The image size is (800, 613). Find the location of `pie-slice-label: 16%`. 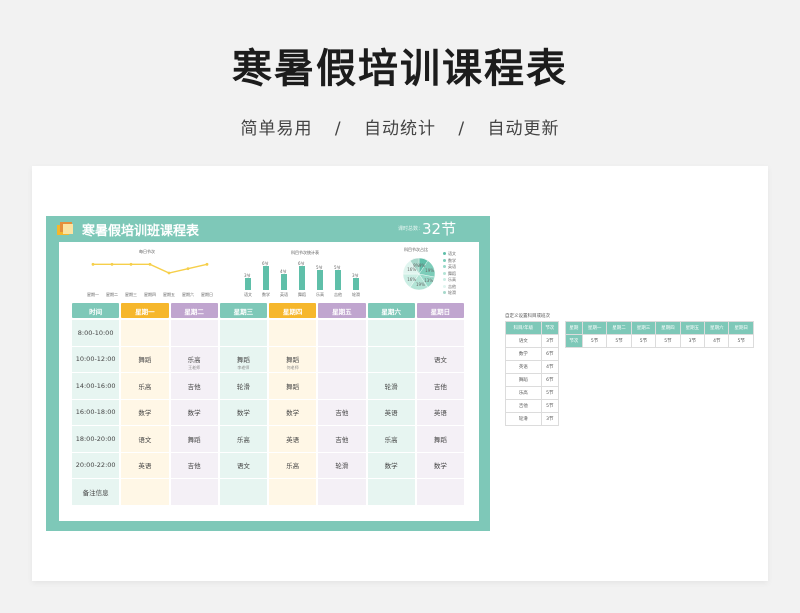

pie-slice-label: 16% is located at coordinates (412, 270).